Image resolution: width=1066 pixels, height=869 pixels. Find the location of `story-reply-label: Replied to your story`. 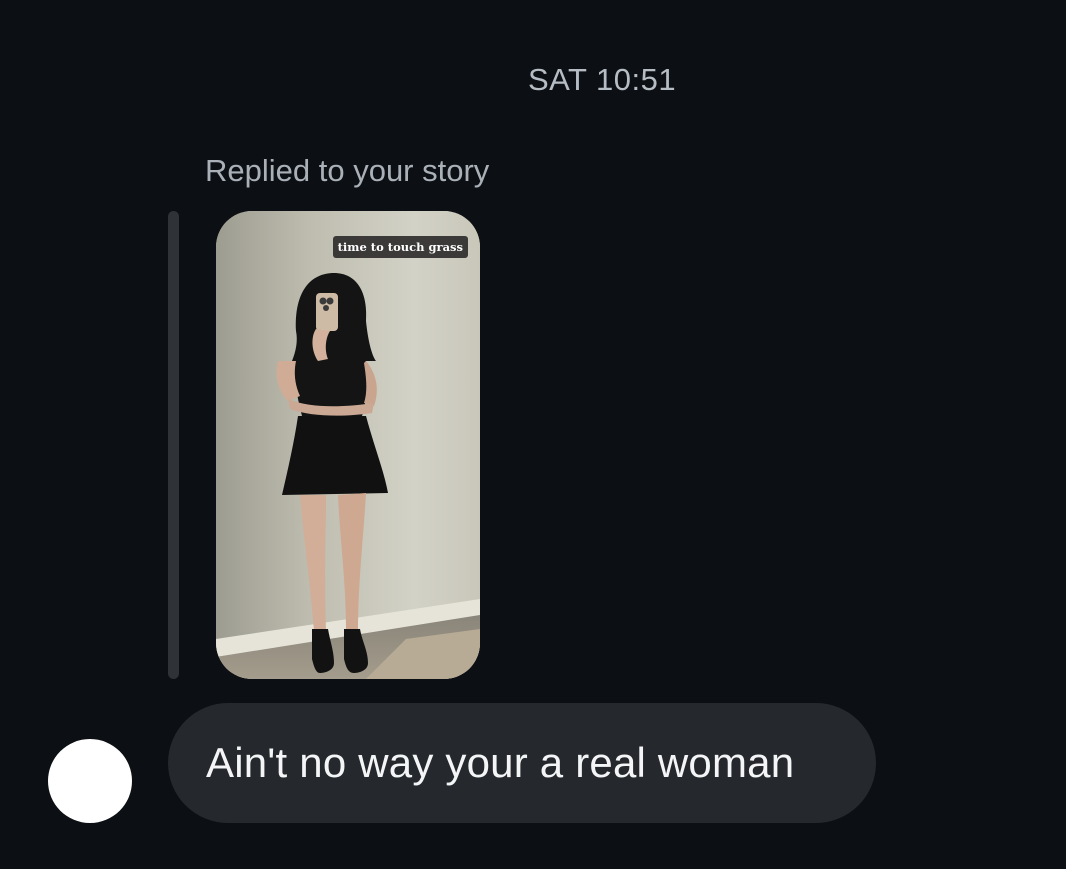

story-reply-label: Replied to your story is located at coordinates (347, 170).